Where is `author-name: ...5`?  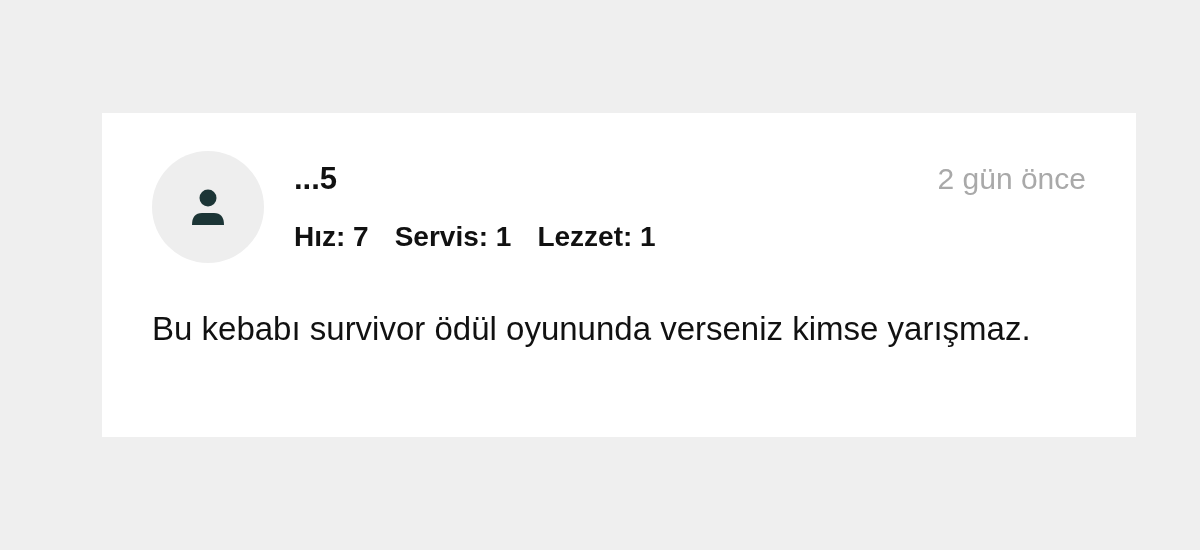
author-name: ...5 is located at coordinates (316, 179).